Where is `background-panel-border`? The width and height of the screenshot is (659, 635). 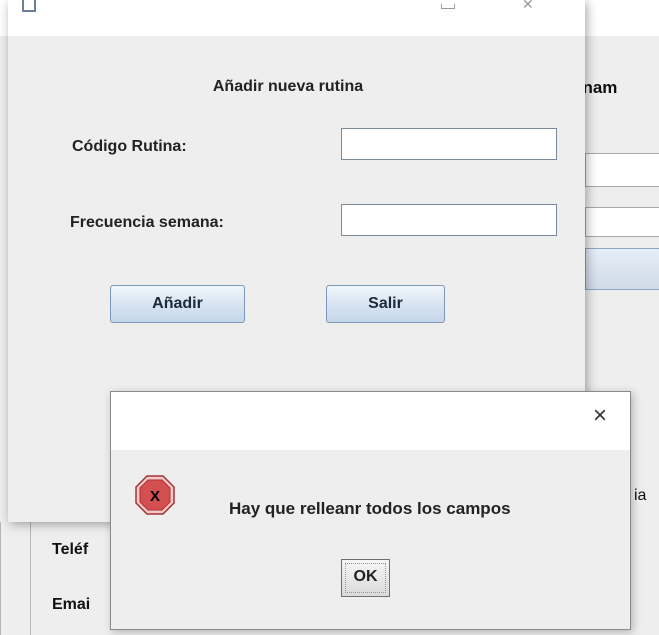 background-panel-border is located at coordinates (30, 578).